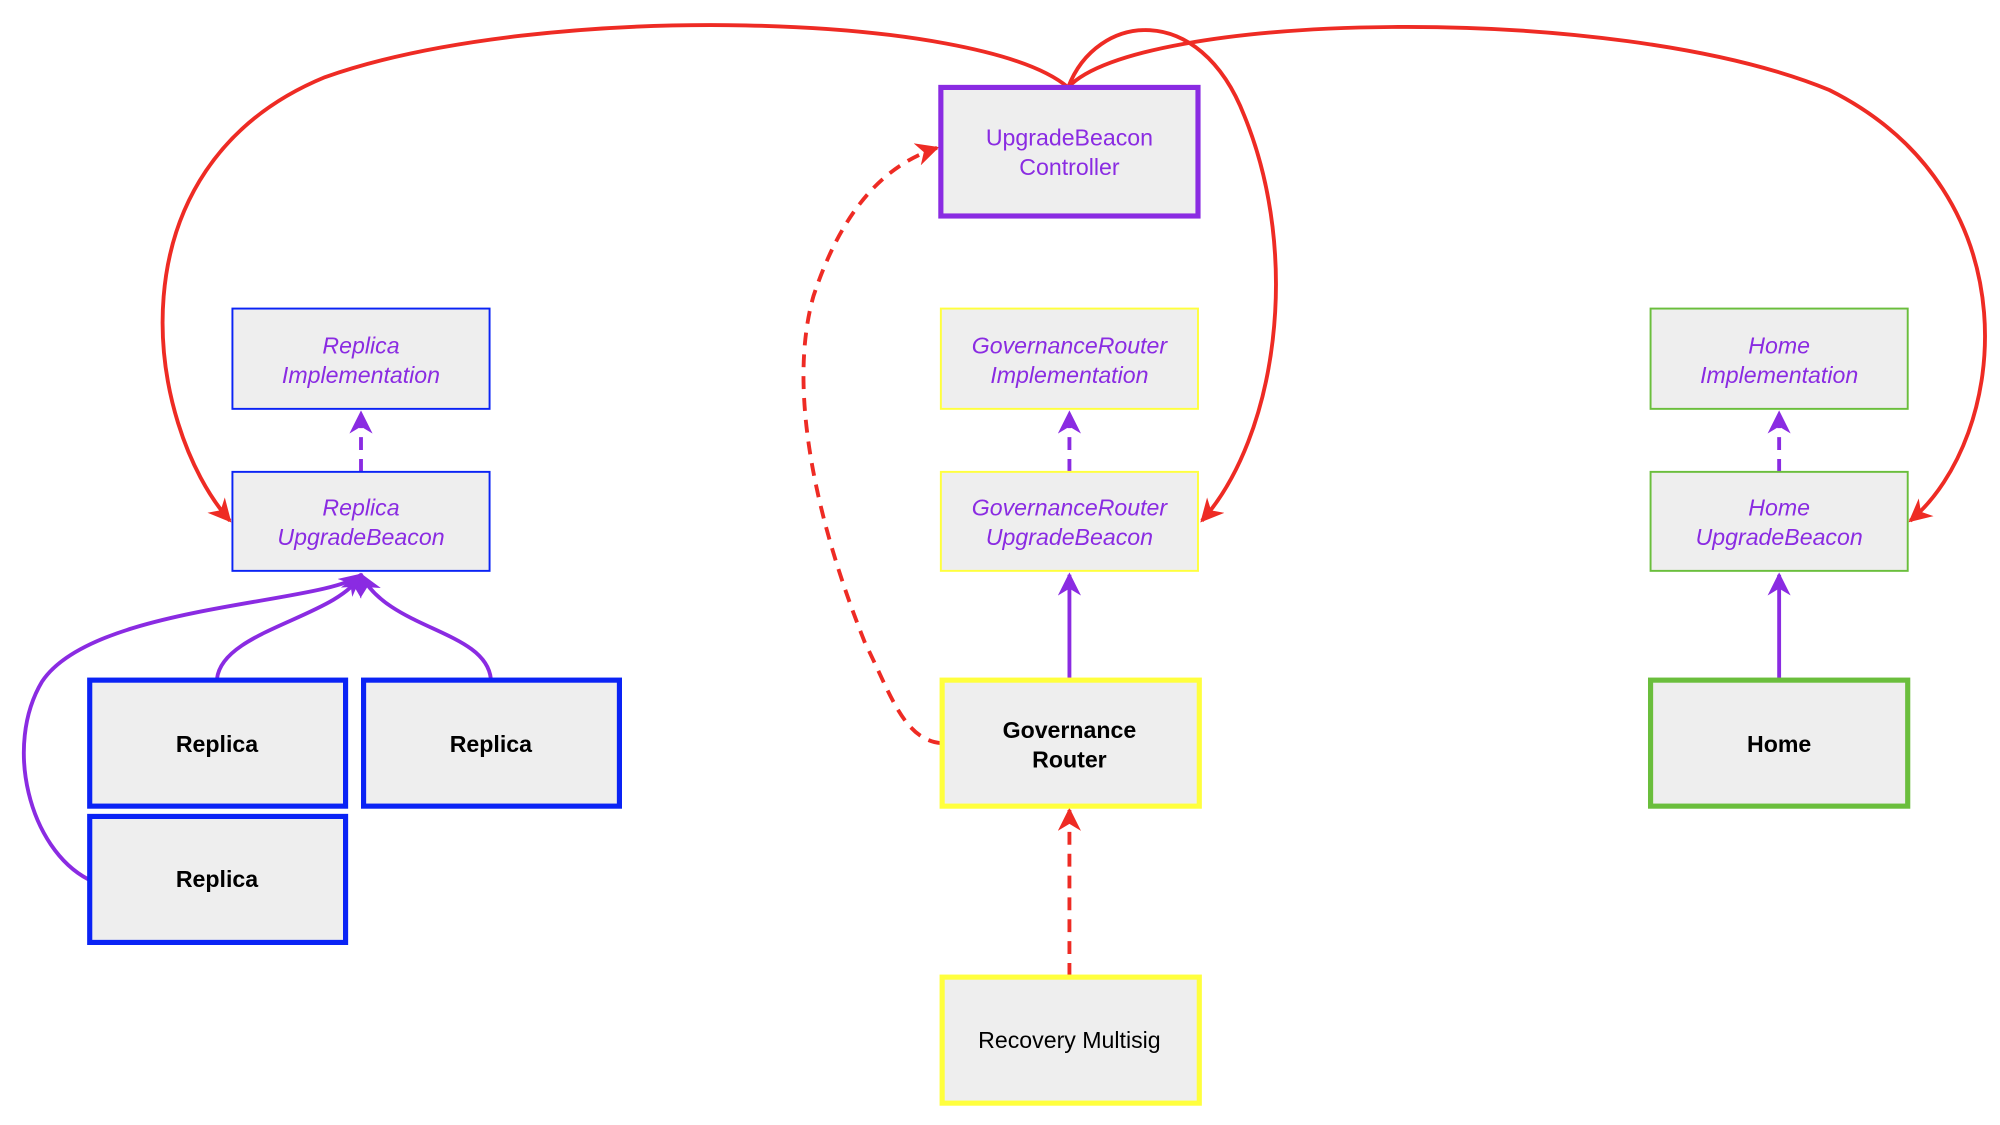 The width and height of the screenshot is (2000, 1125). I want to click on node-upgradebeacon-controller: UpgradeBeacon Controller, so click(1069, 151).